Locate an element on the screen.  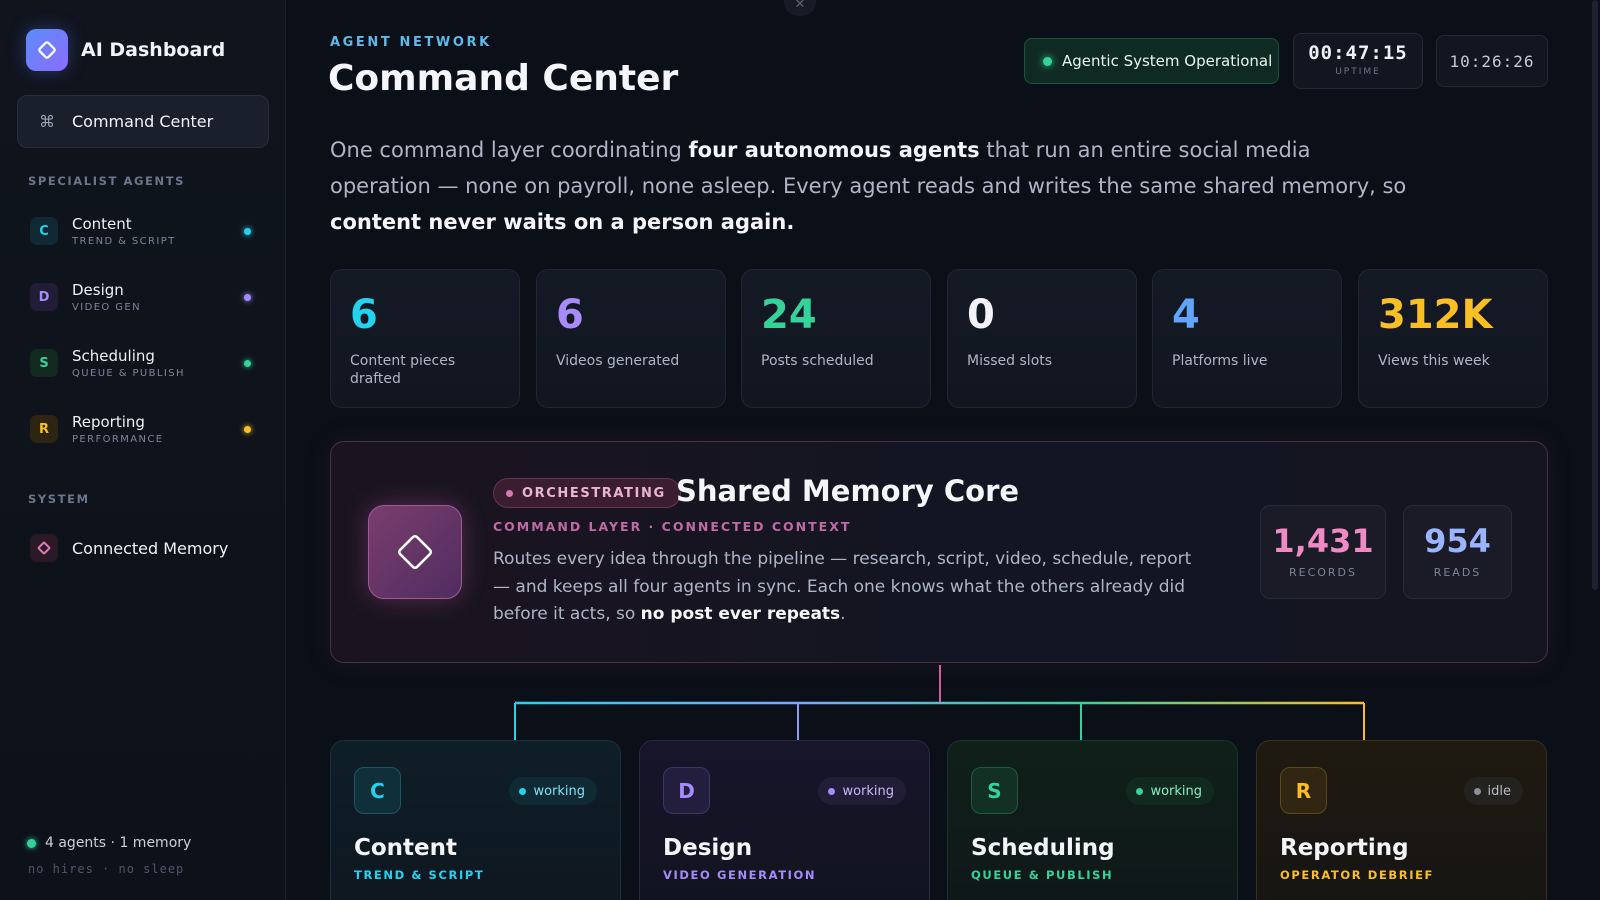
agent-card-name: Scheduling is located at coordinates (1043, 848).